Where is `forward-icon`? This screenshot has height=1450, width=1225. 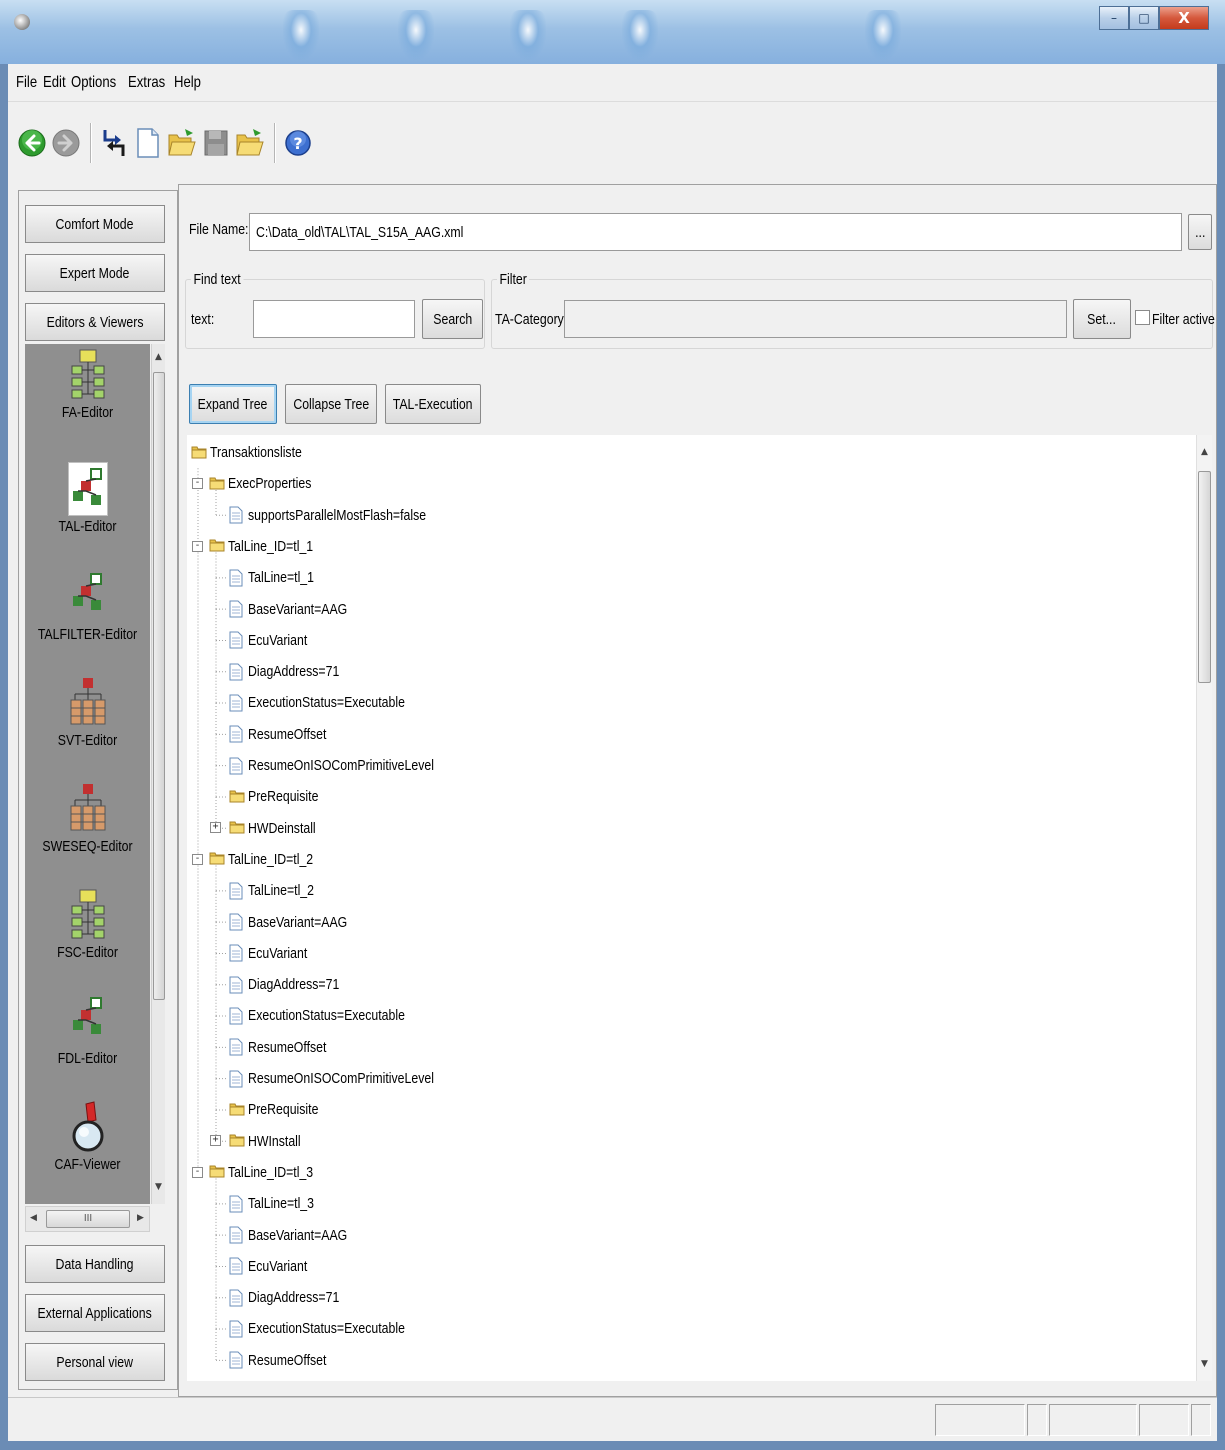
forward-icon is located at coordinates (66, 143).